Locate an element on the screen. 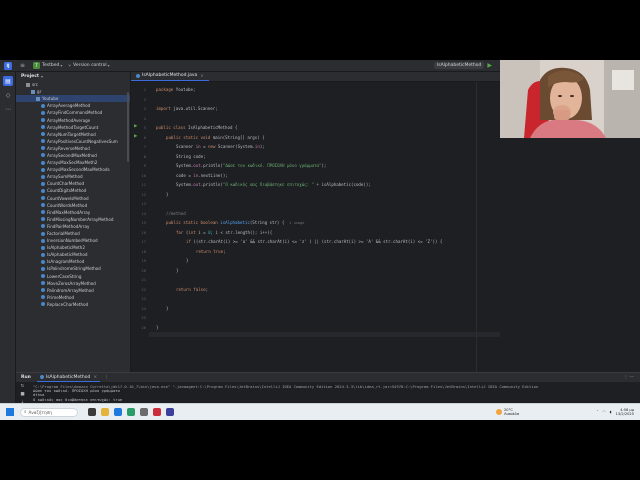 The height and width of the screenshot is (480, 640). edge-browser-icon is located at coordinates (118, 412).